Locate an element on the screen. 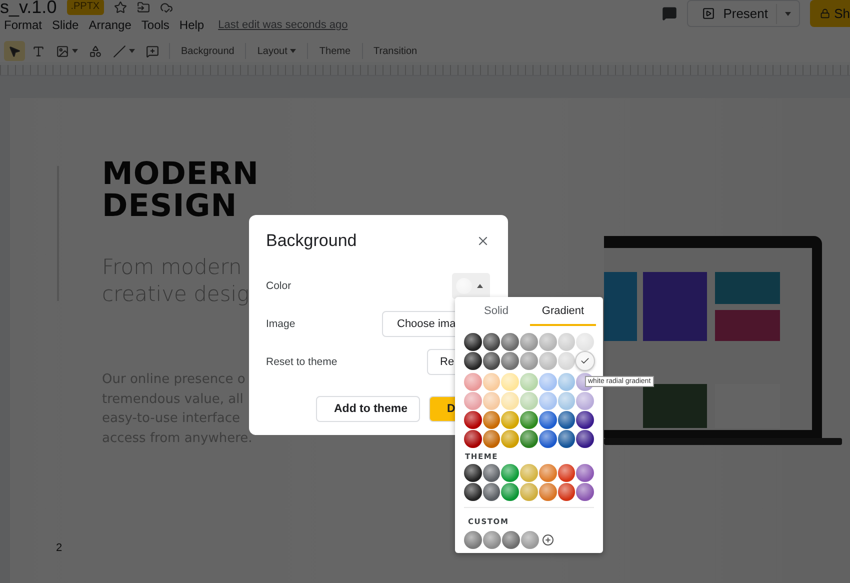 This screenshot has width=850, height=583. file-type-badge: .PPTX is located at coordinates (85, 7).